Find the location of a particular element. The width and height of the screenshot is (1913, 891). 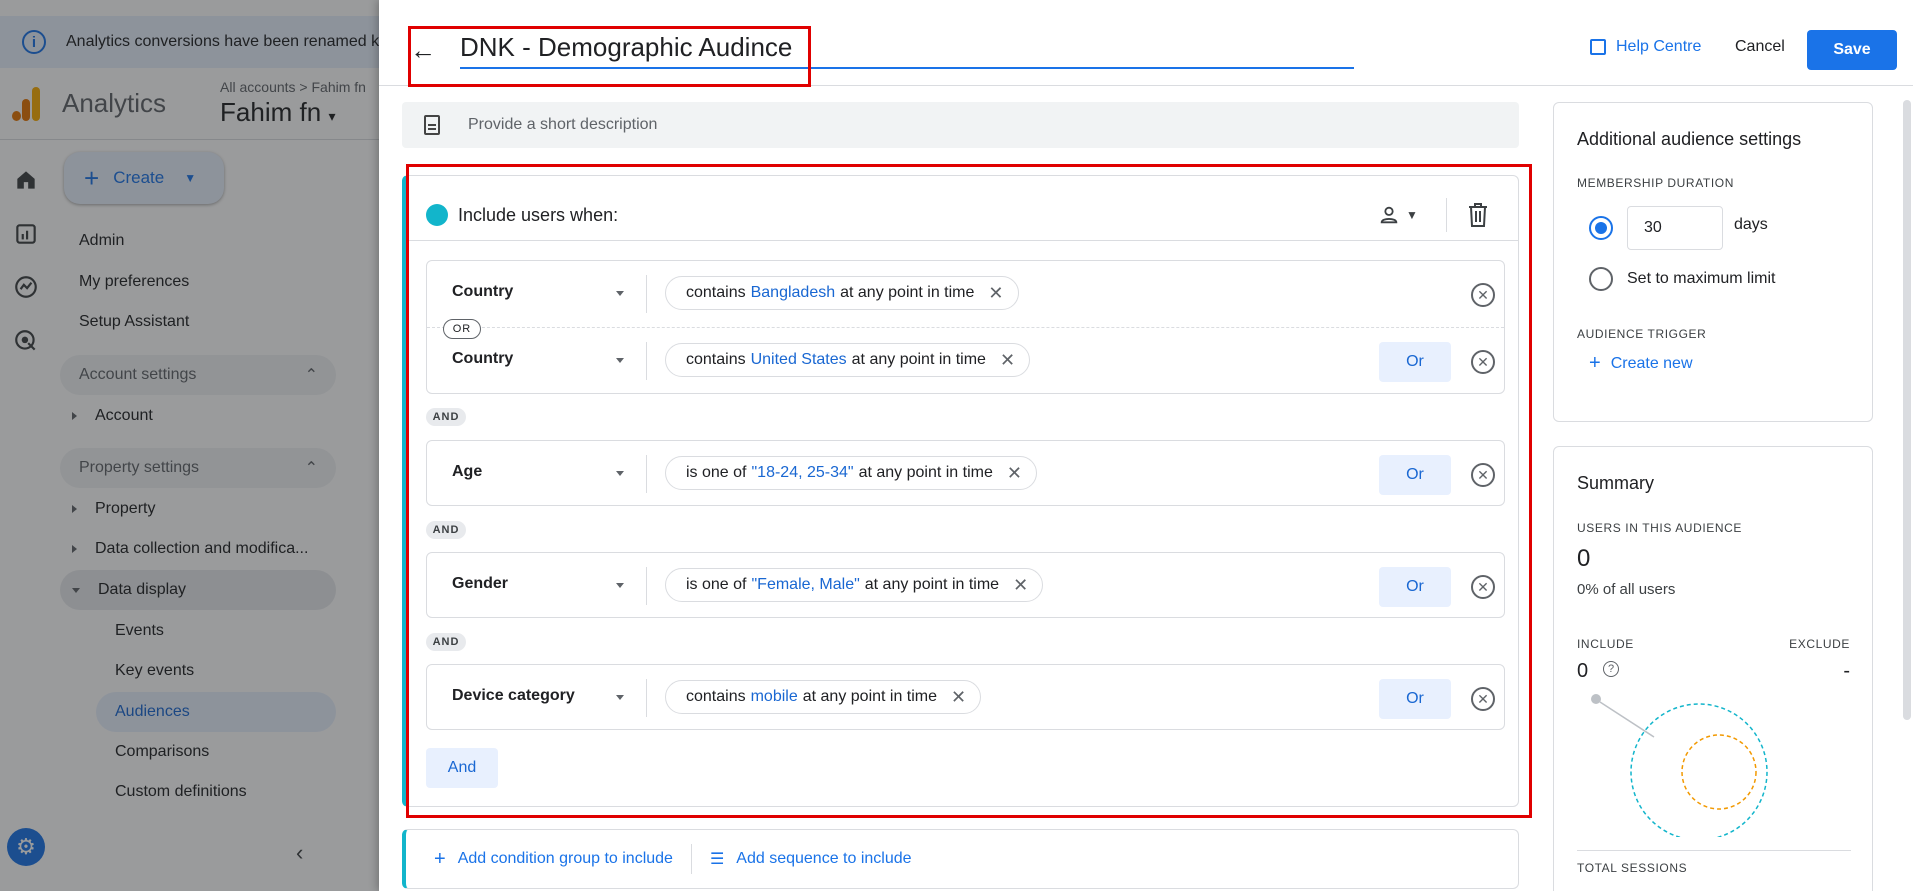

create-trigger-link: + Create new is located at coordinates (1641, 363).